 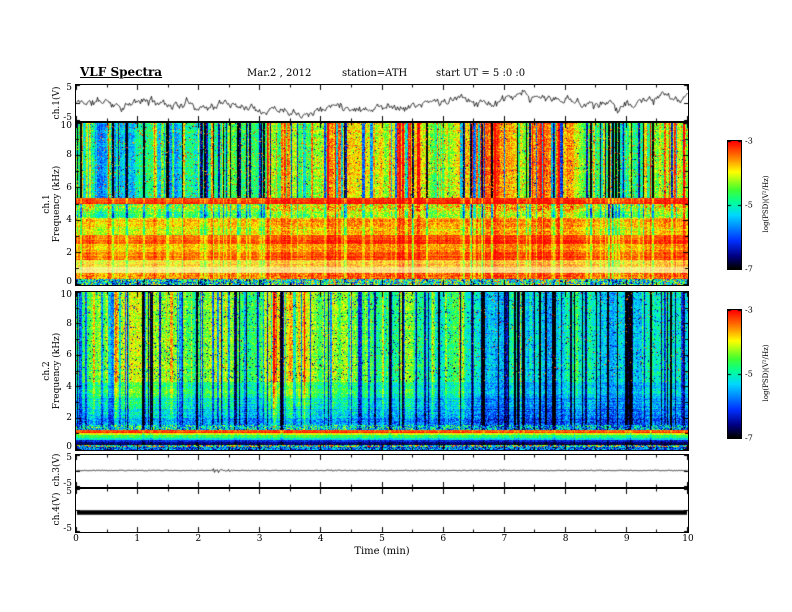 What do you see at coordinates (375, 73) in the screenshot?
I see `plot-station: station=ATH` at bounding box center [375, 73].